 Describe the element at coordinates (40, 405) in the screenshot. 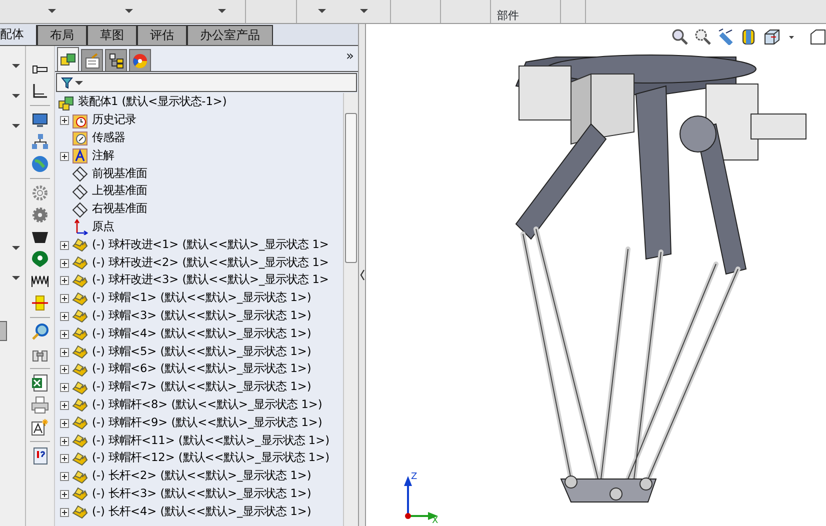

I see `printer-icon` at that location.